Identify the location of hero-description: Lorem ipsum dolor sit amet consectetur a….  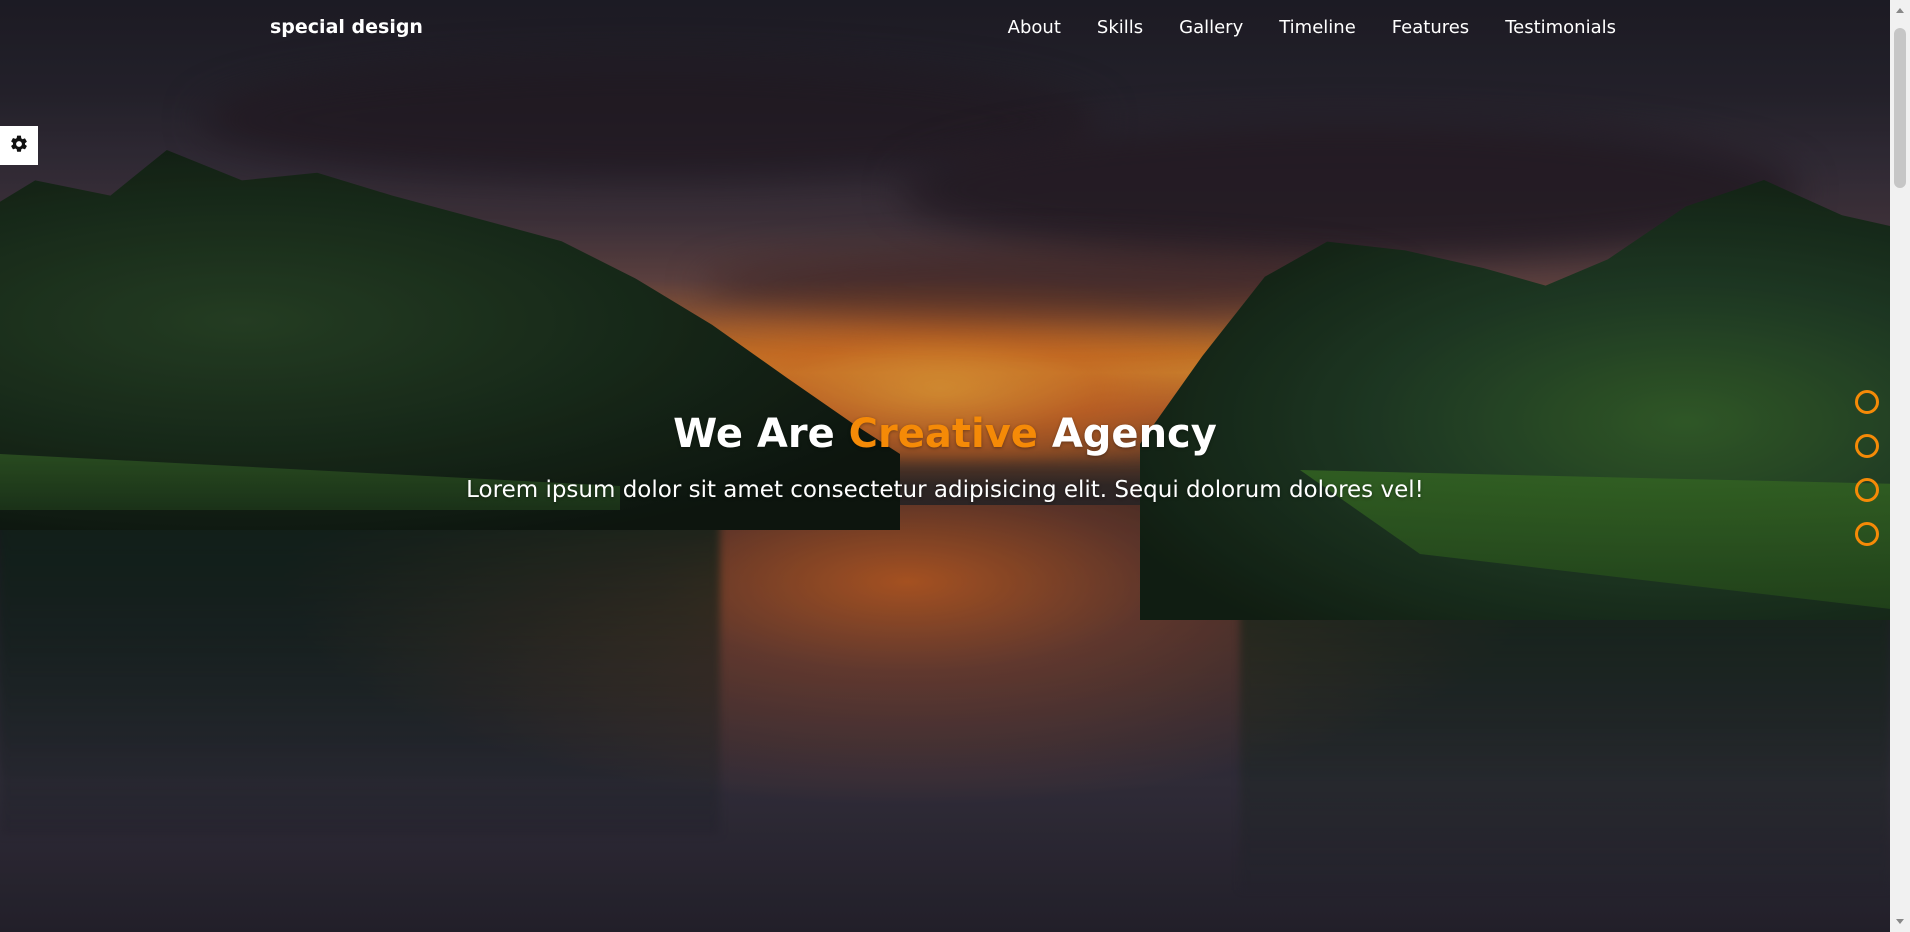
(945, 490).